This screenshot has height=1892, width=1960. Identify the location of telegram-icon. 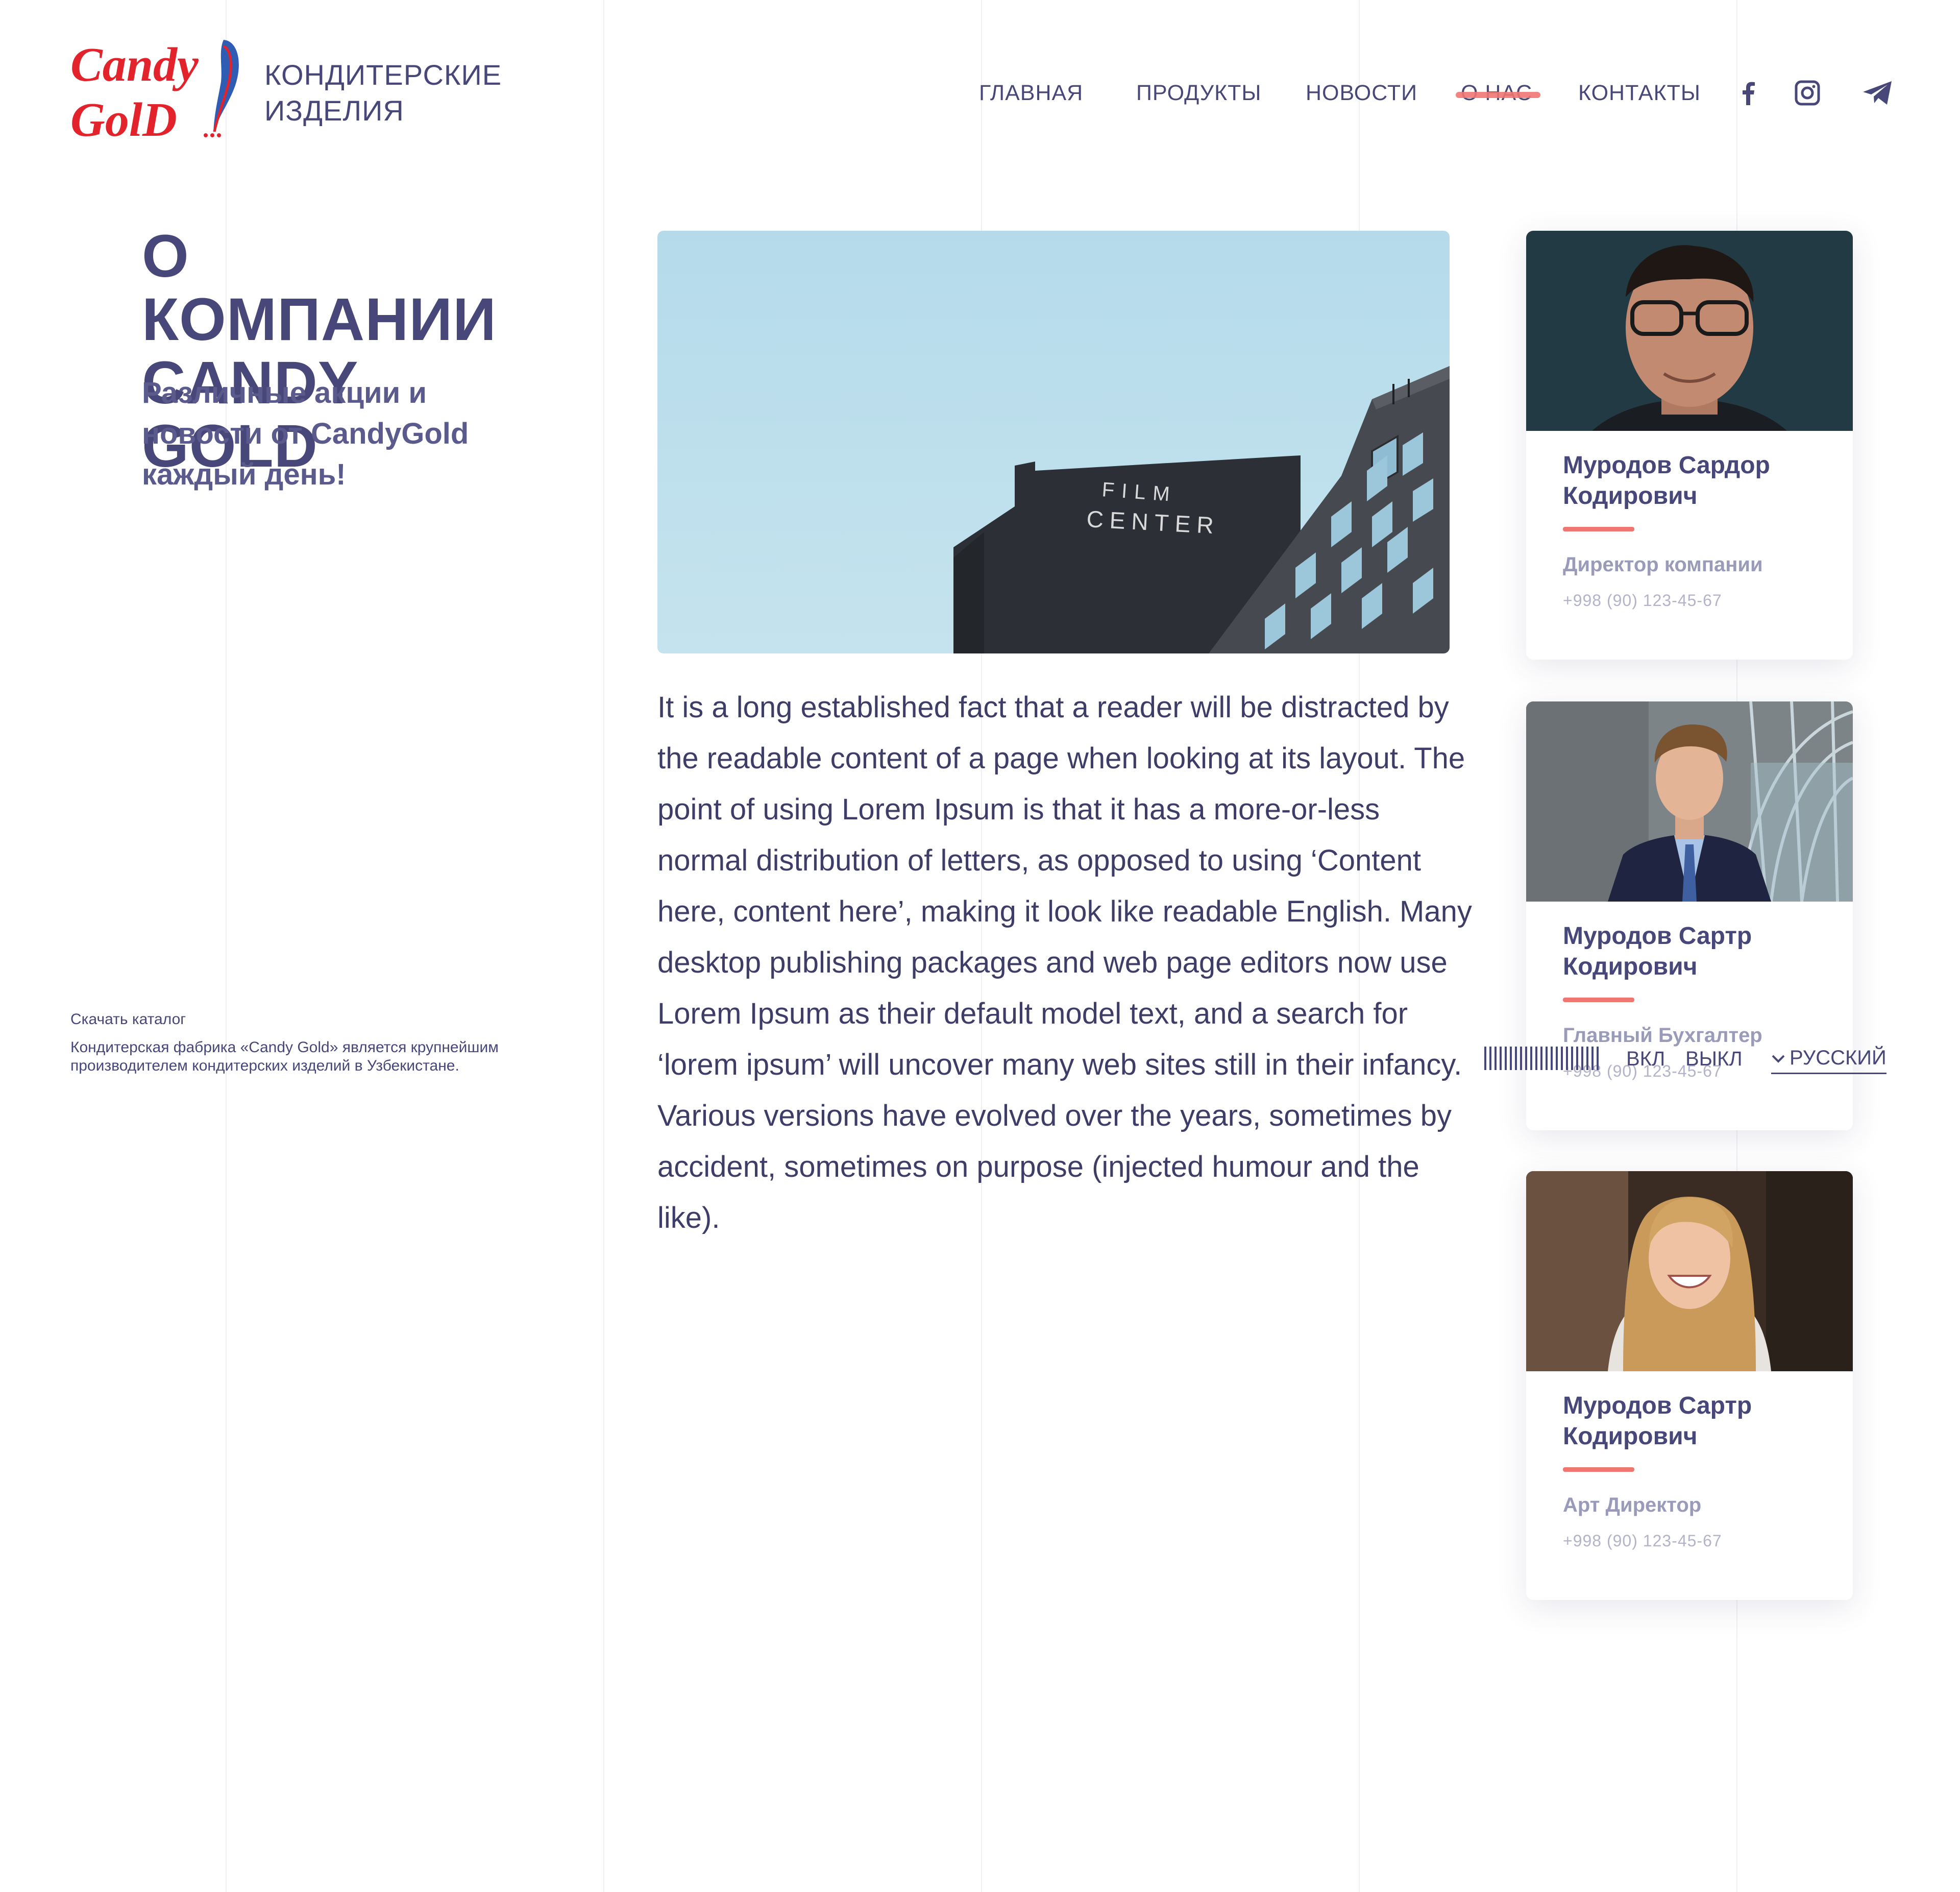
(1878, 93).